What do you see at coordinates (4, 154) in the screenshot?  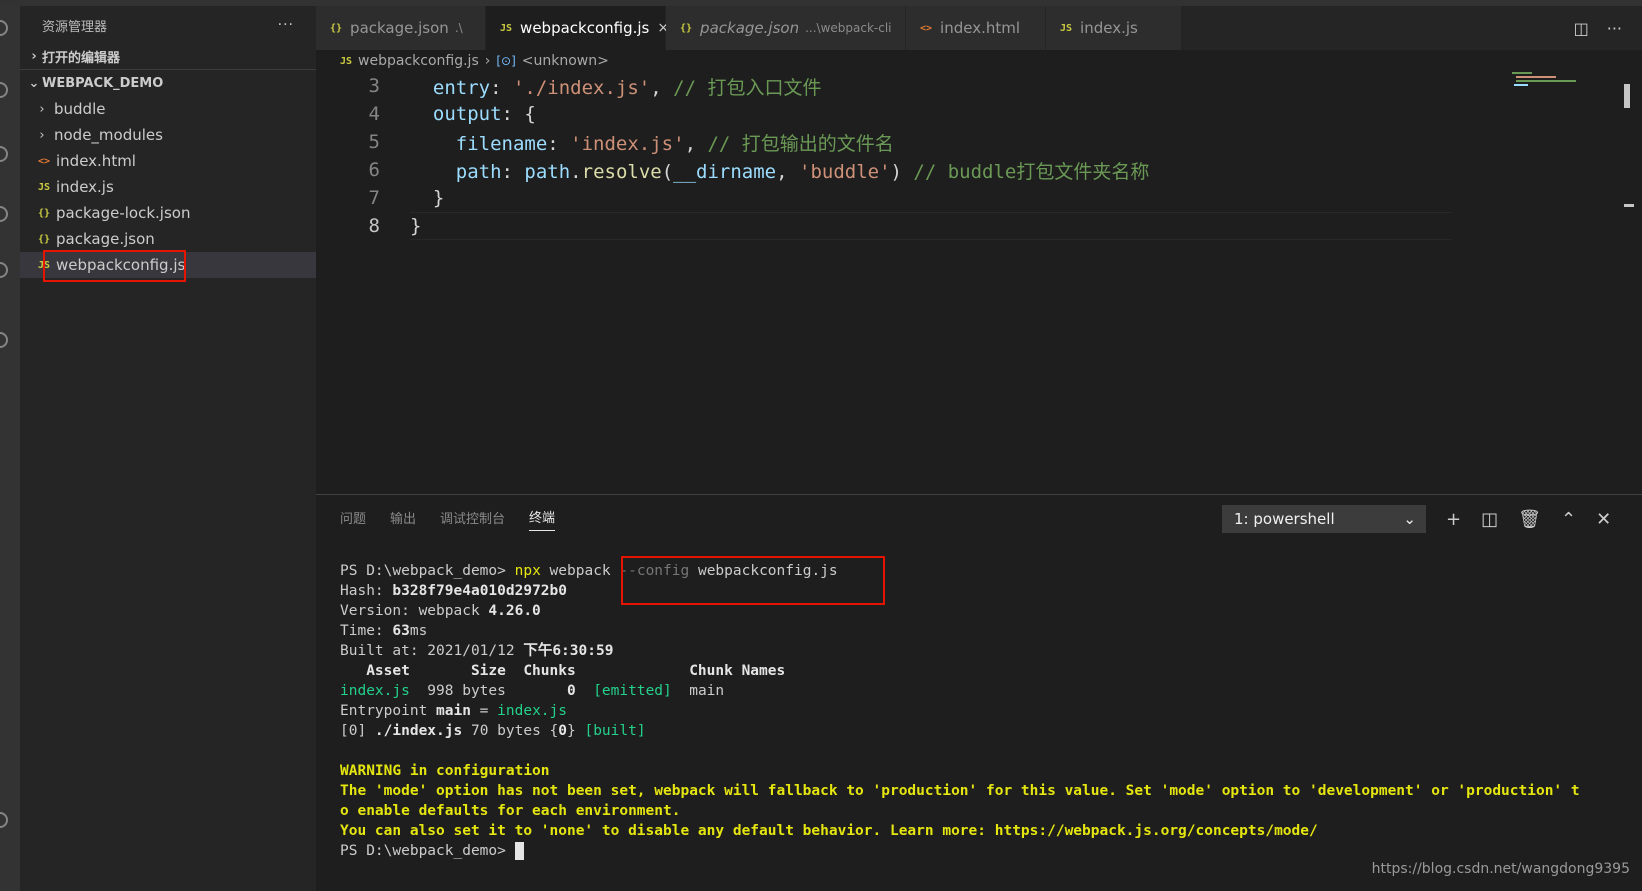 I see `source-control-icon` at bounding box center [4, 154].